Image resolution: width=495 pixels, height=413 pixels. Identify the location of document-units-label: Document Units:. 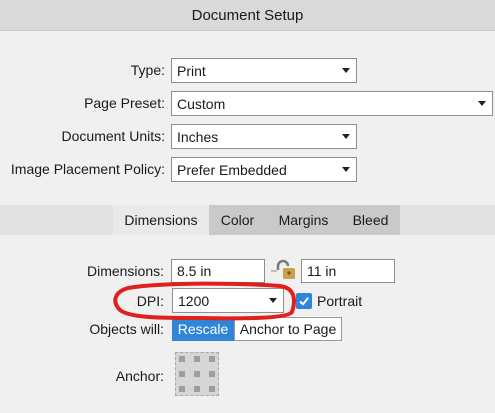
(113, 136).